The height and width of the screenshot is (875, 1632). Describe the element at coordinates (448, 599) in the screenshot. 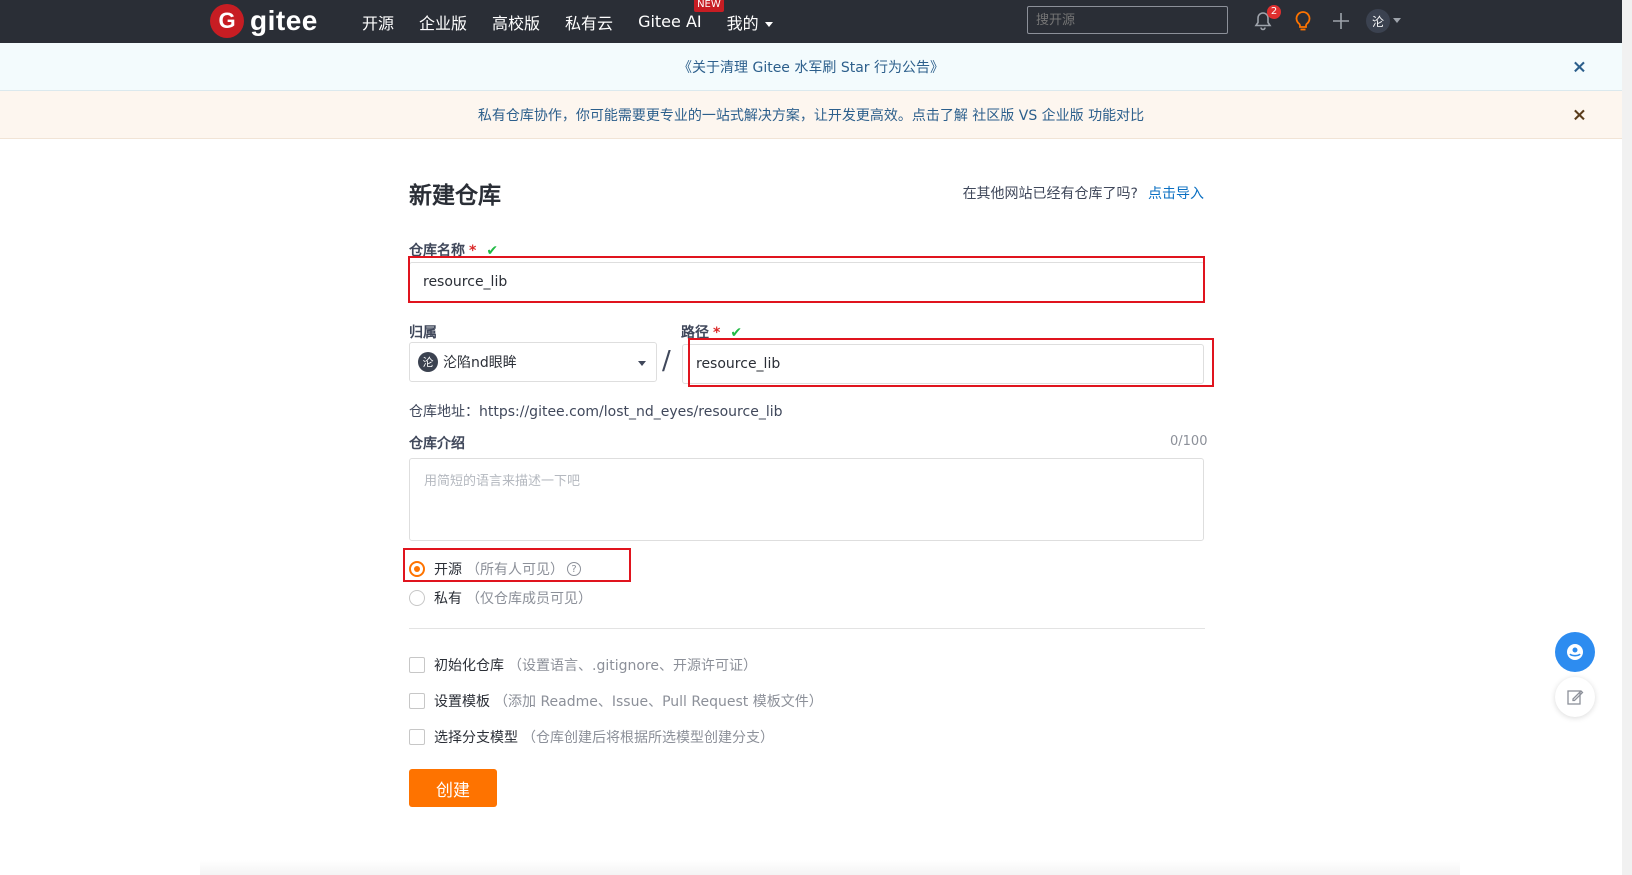

I see `visibility-private-label: 私有` at that location.